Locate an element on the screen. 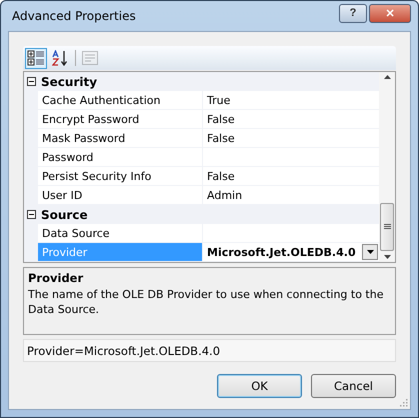 This screenshot has width=419, height=418. connection-string-field: Provider=Microsoft.Jet.OLEDB.4.0 is located at coordinates (209, 350).